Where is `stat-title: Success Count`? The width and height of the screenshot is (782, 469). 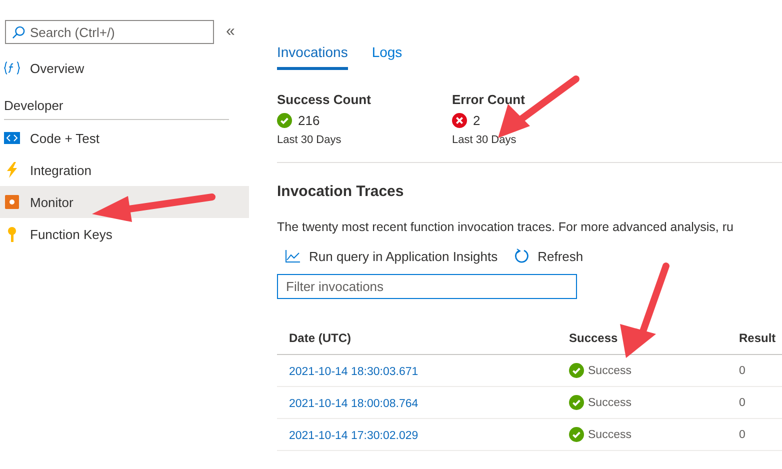 stat-title: Success Count is located at coordinates (324, 99).